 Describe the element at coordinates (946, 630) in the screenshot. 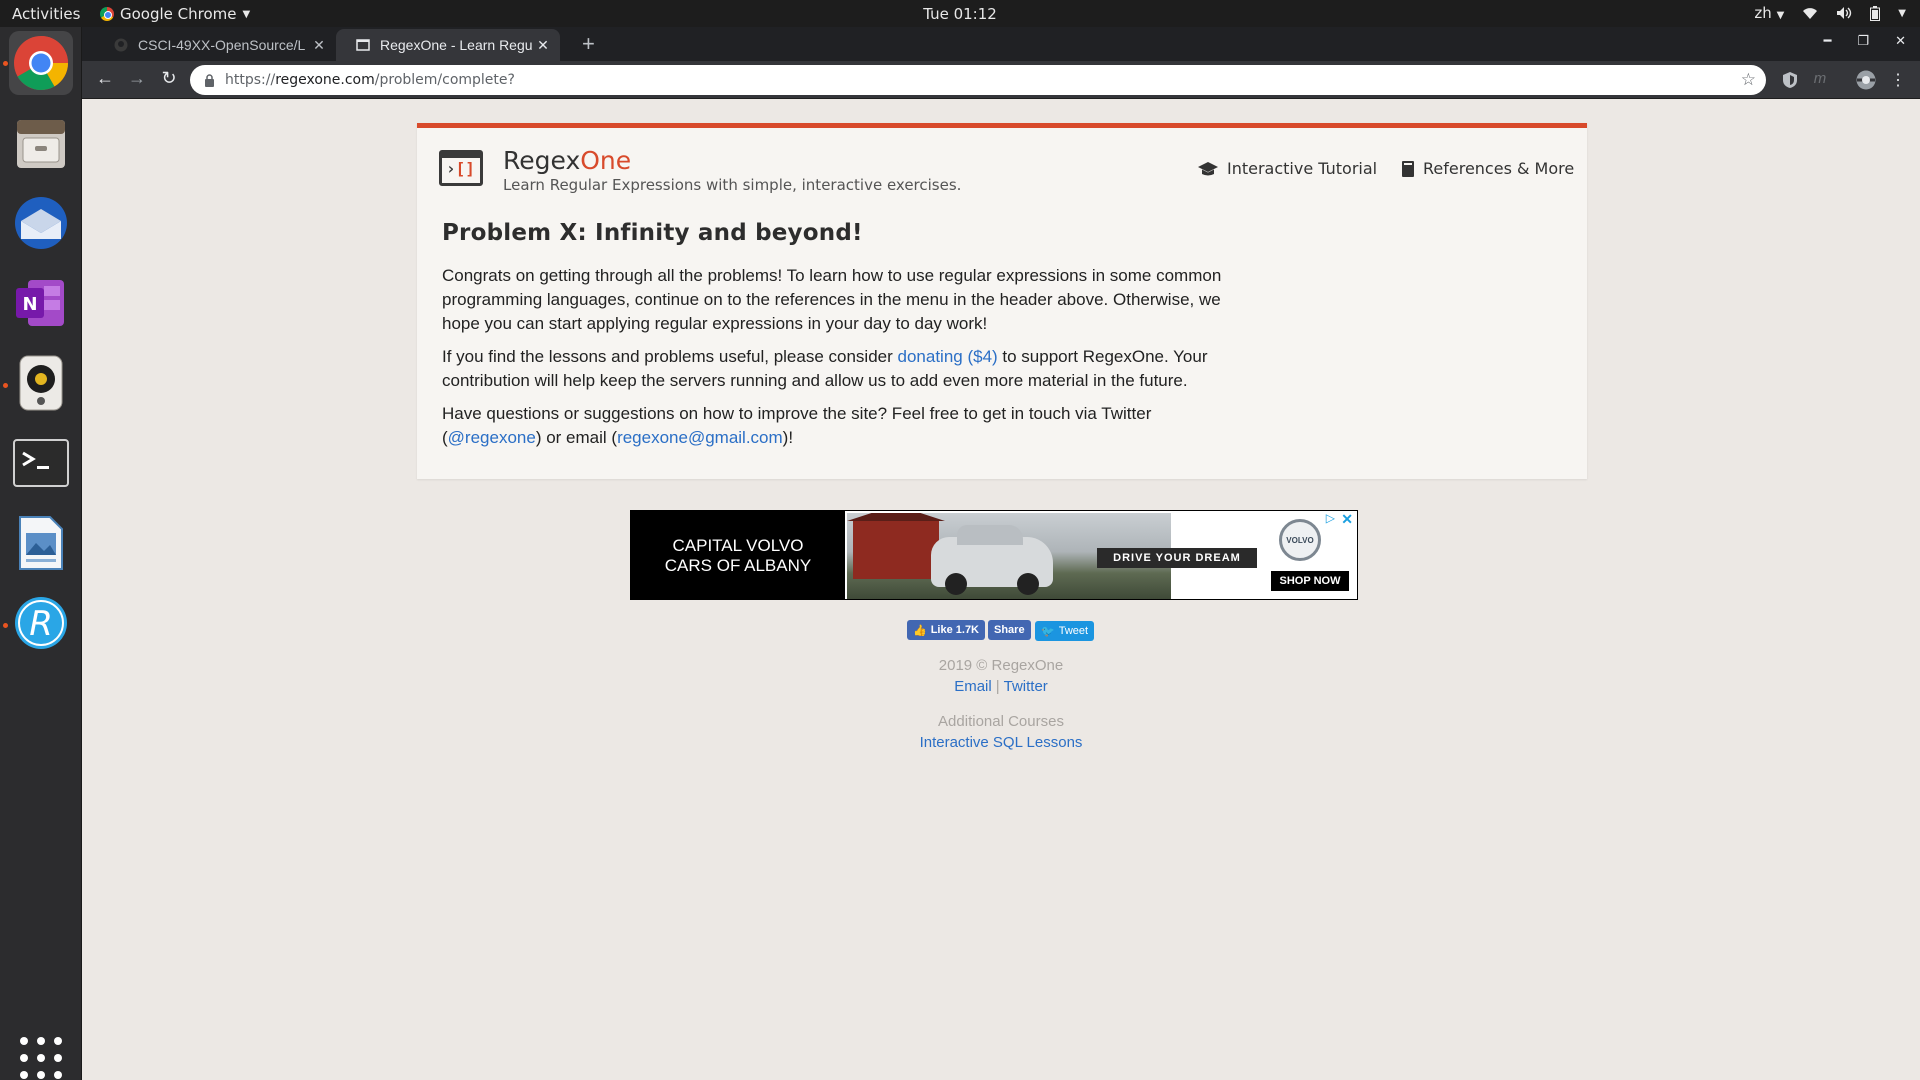

I see `facebook-like-button: 👍 Like 1.7K` at that location.